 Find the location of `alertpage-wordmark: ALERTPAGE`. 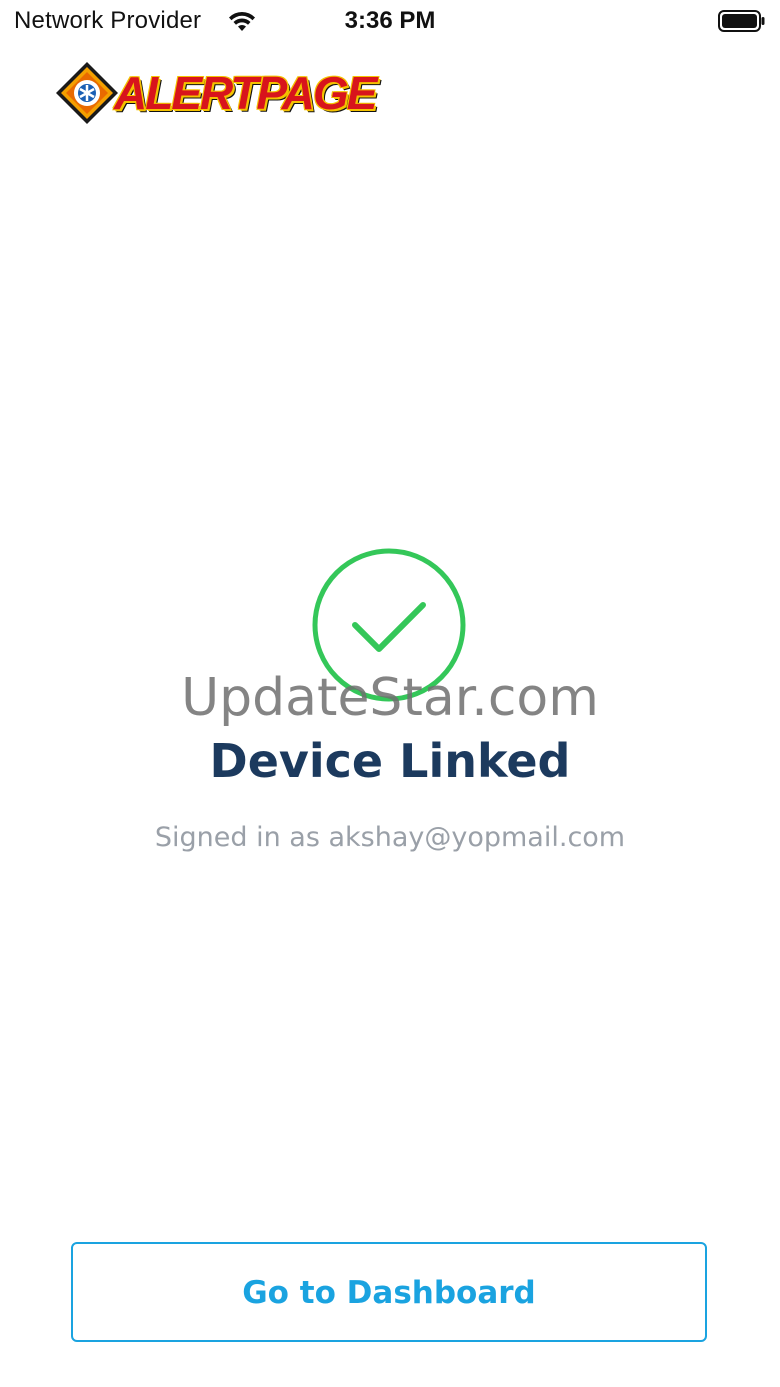

alertpage-wordmark: ALERTPAGE is located at coordinates (245, 93).